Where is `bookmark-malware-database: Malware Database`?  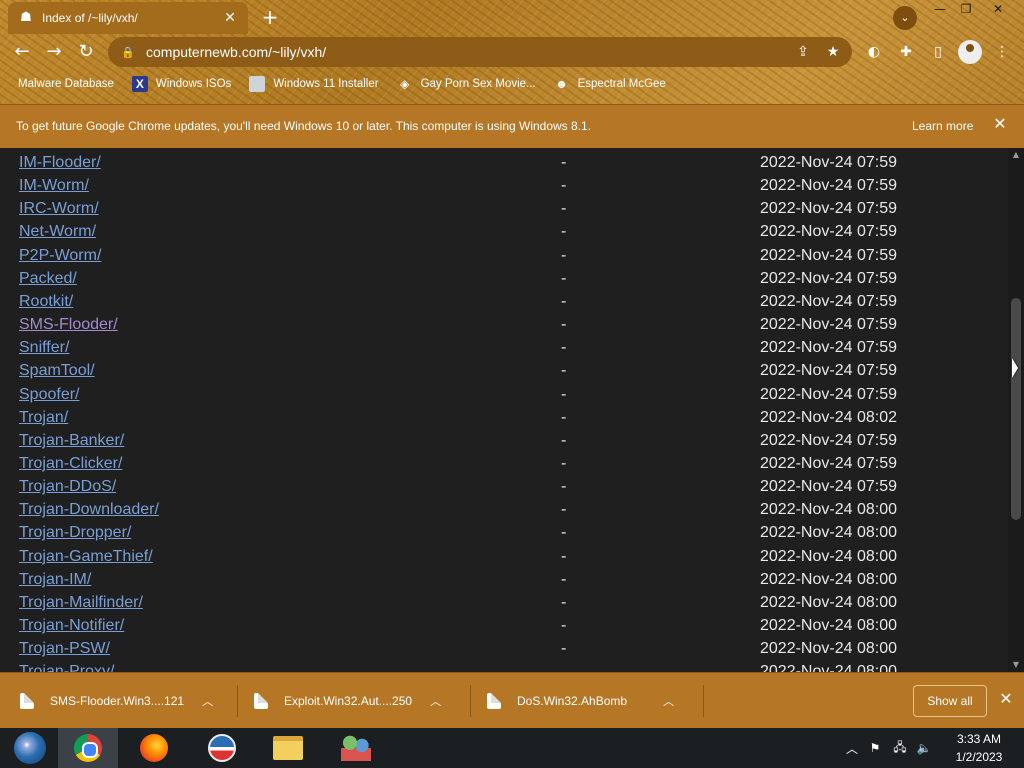
bookmark-malware-database: Malware Database is located at coordinates (66, 84).